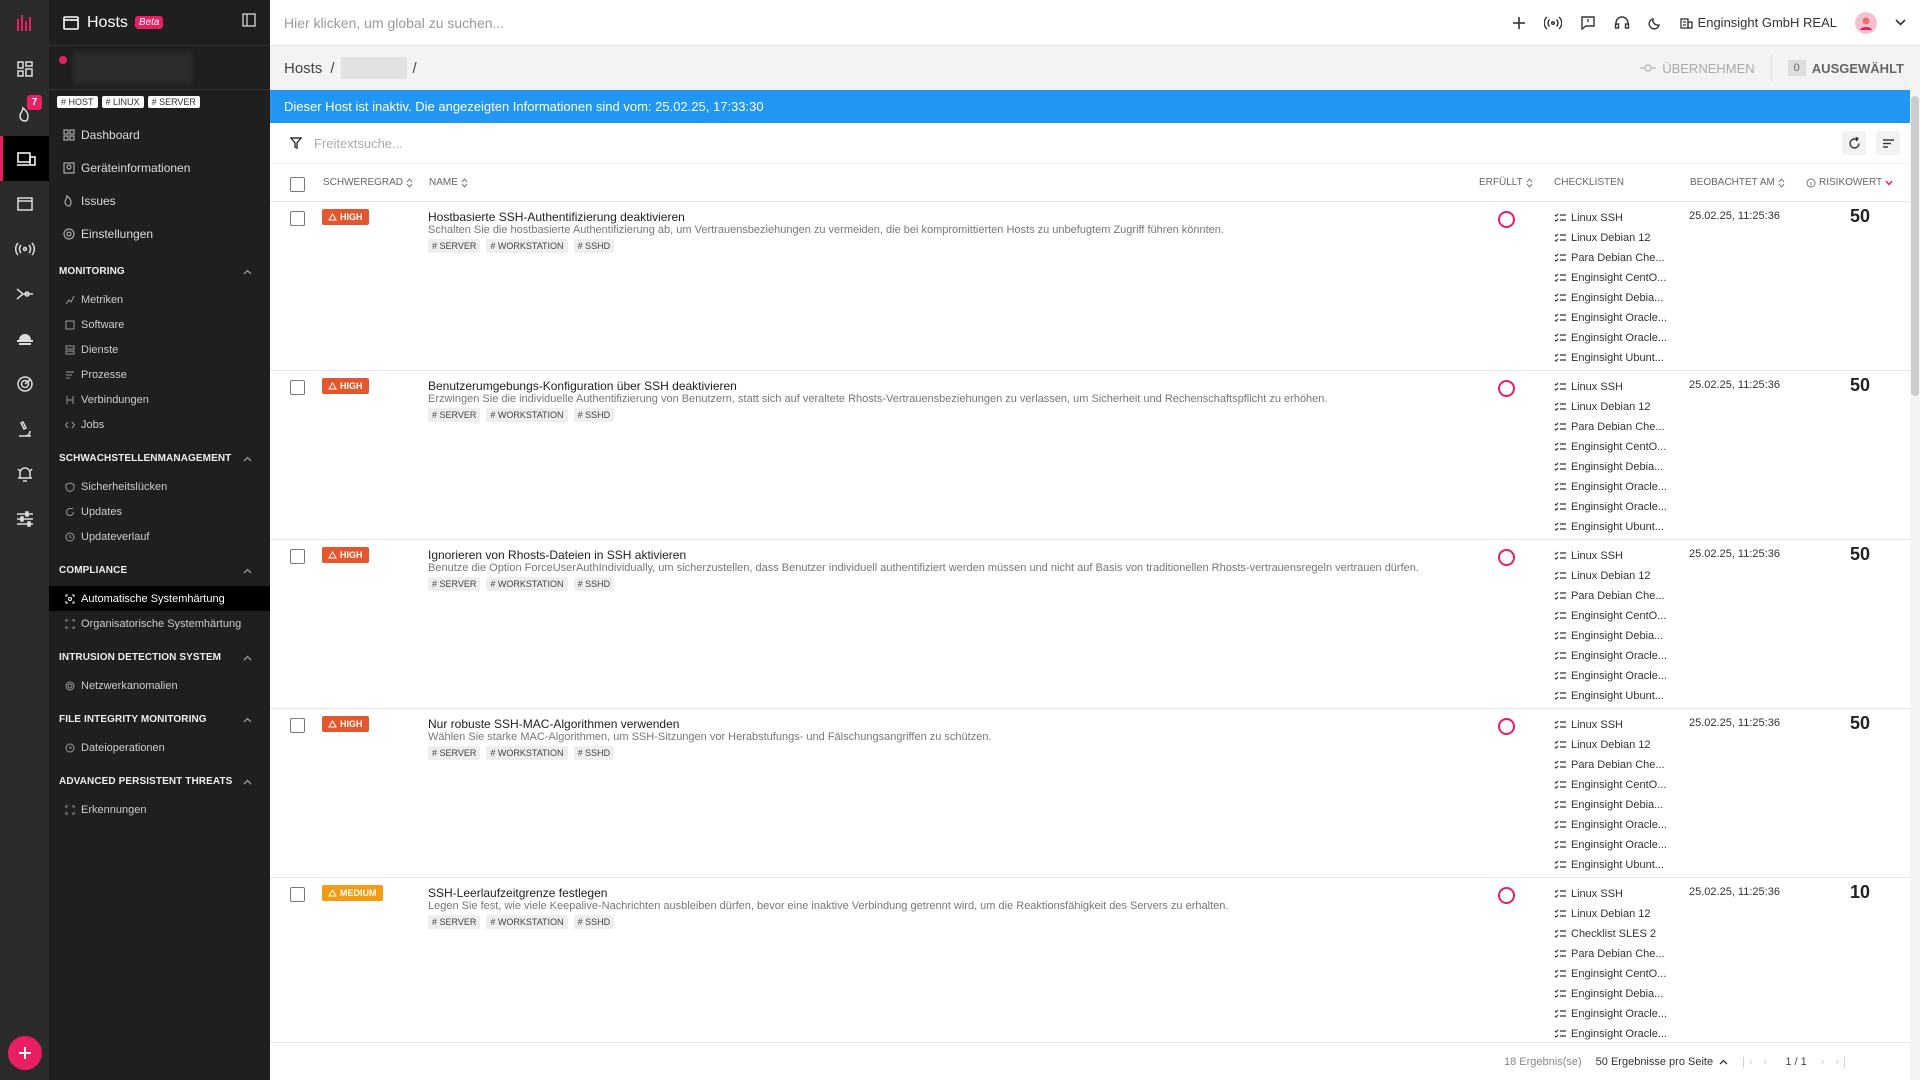 The image size is (1920, 1080). I want to click on nav-organisational-hardening: Organisatorische Systemhärtung, so click(159, 623).